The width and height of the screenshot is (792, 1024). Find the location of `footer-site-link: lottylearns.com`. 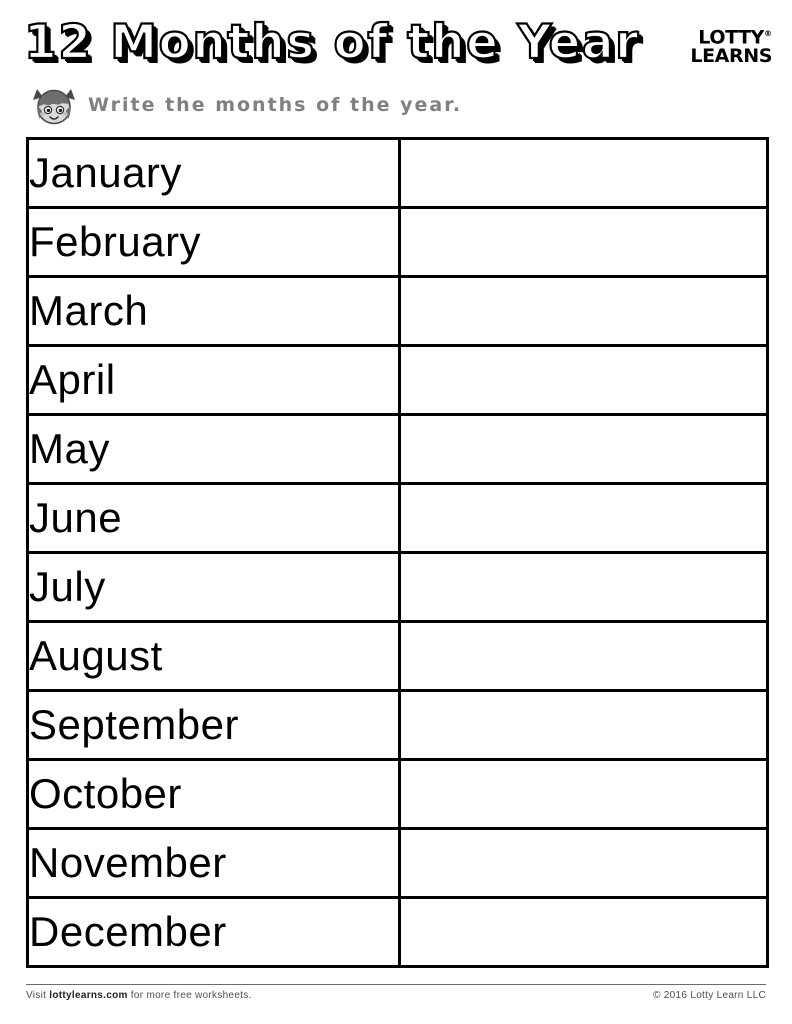

footer-site-link: lottylearns.com is located at coordinates (88, 995).